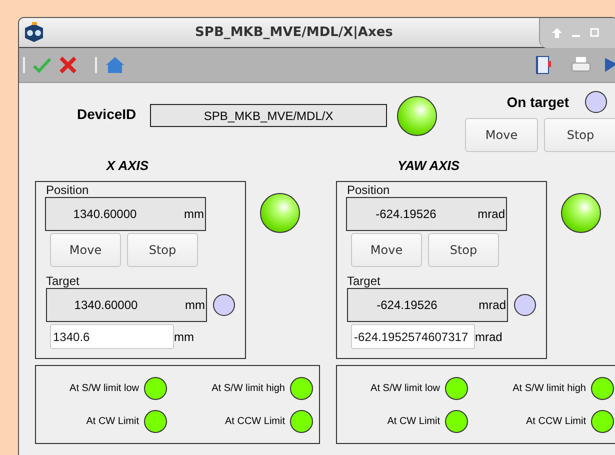  Describe the element at coordinates (268, 115) in the screenshot. I see `device-id-field: SPB_MKB_MVE/MDL/X` at that location.